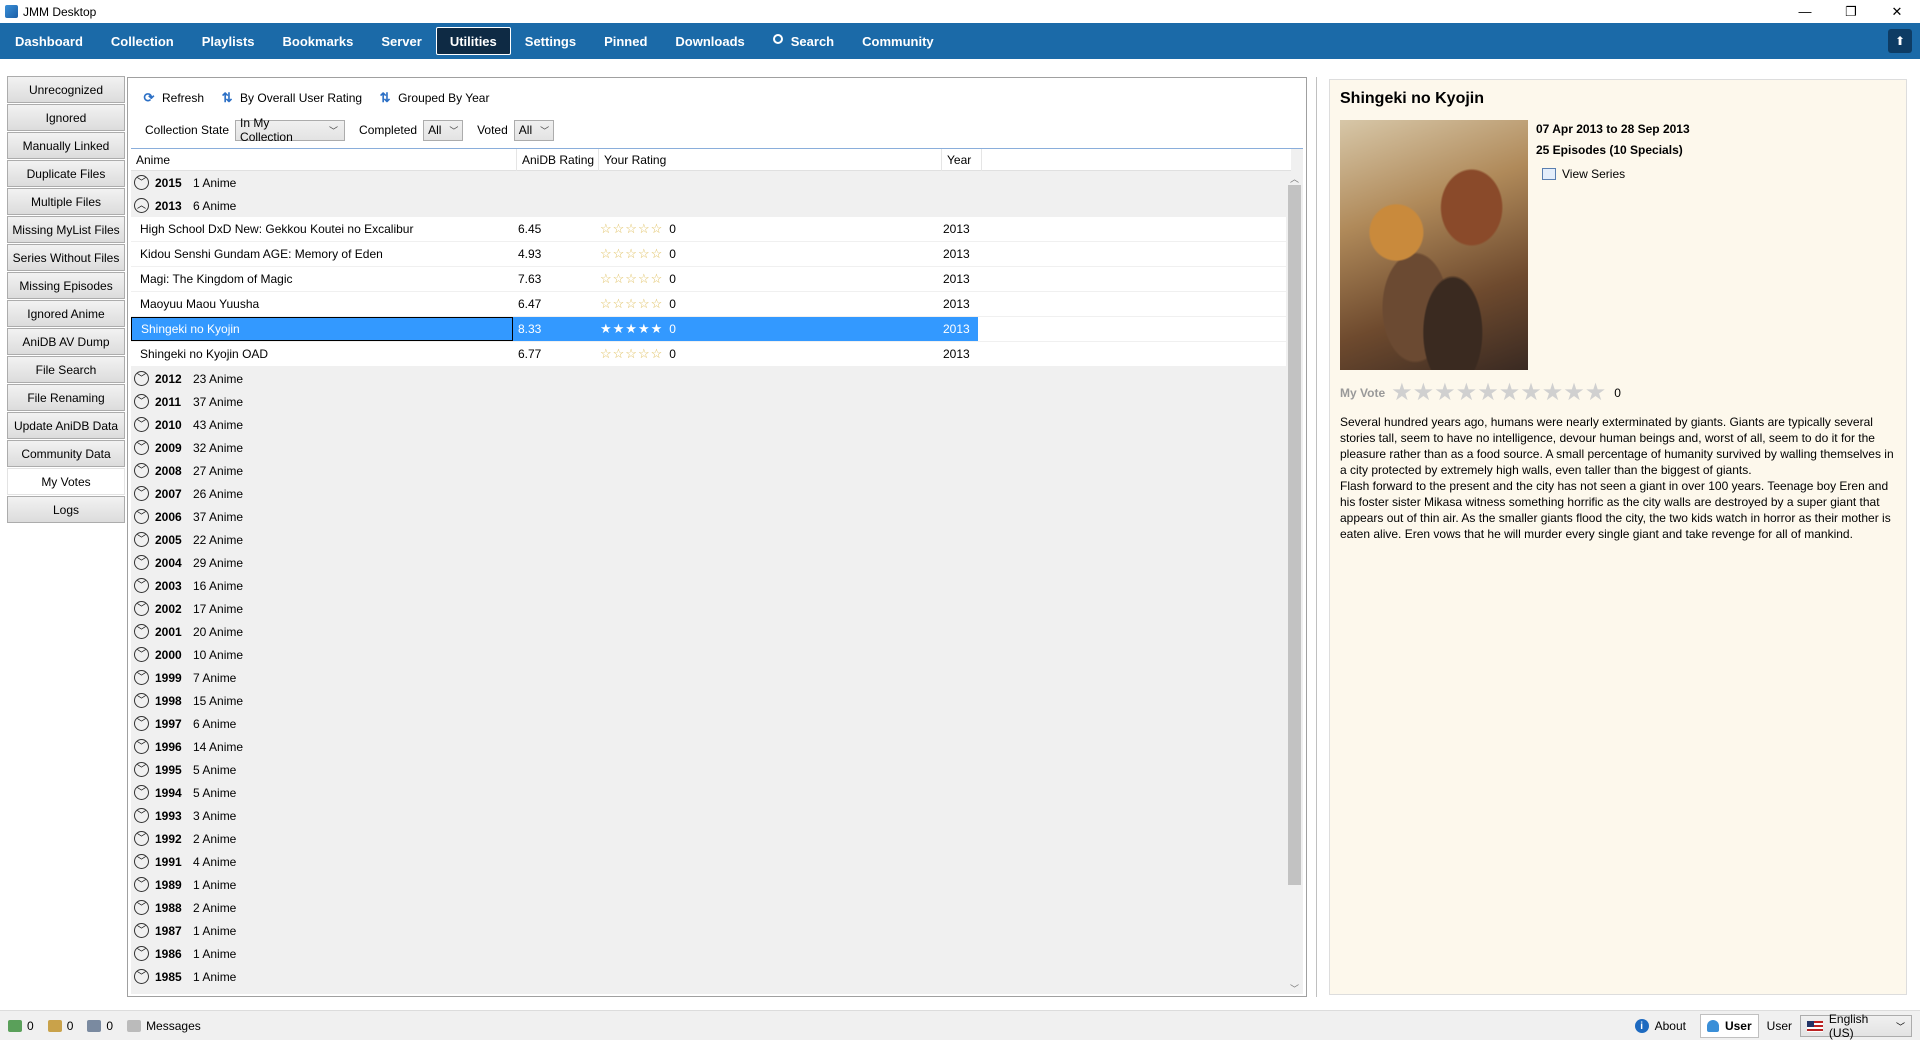 Image resolution: width=1920 pixels, height=1040 pixels. I want to click on group-row: ﹀ 2008 27 Anime, so click(710, 470).